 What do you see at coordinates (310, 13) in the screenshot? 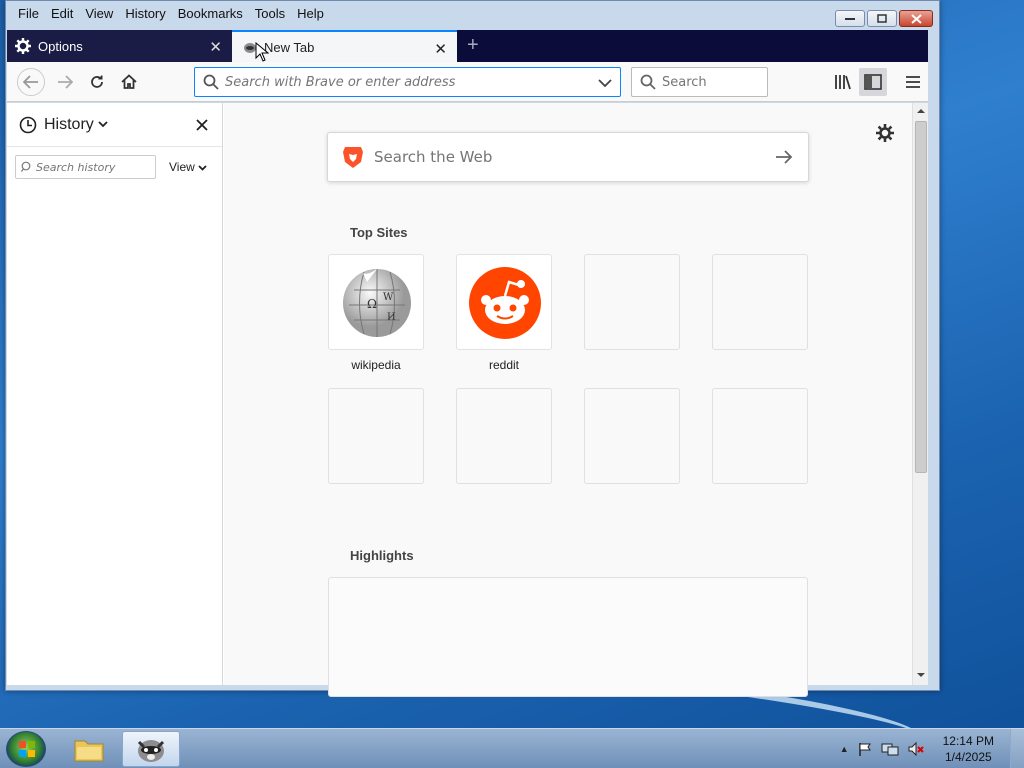
I see `menu-help: Help` at bounding box center [310, 13].